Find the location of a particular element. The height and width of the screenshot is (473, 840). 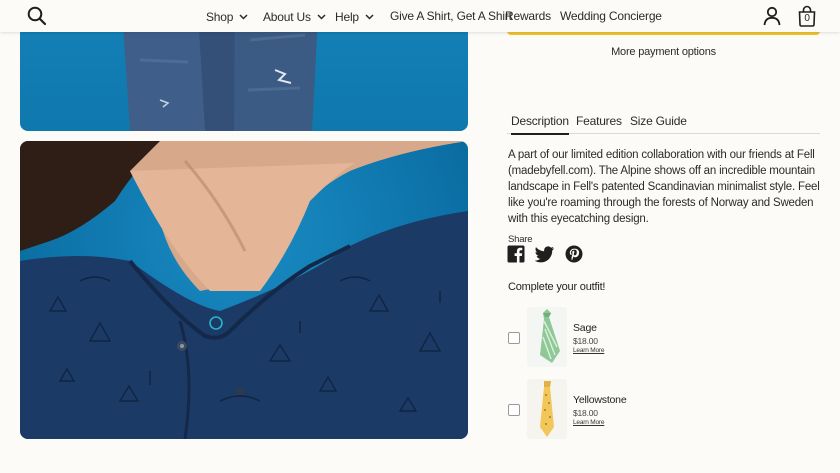

cart-count: 0 is located at coordinates (807, 18).